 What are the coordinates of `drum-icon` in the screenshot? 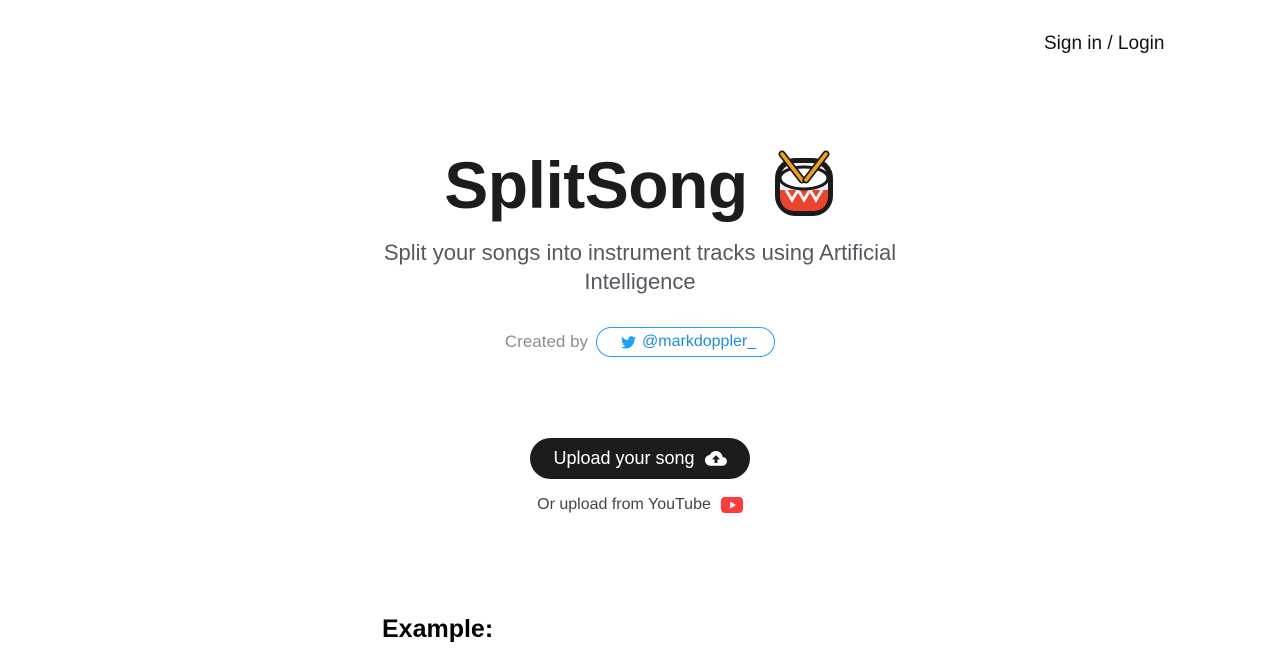 It's located at (803, 183).